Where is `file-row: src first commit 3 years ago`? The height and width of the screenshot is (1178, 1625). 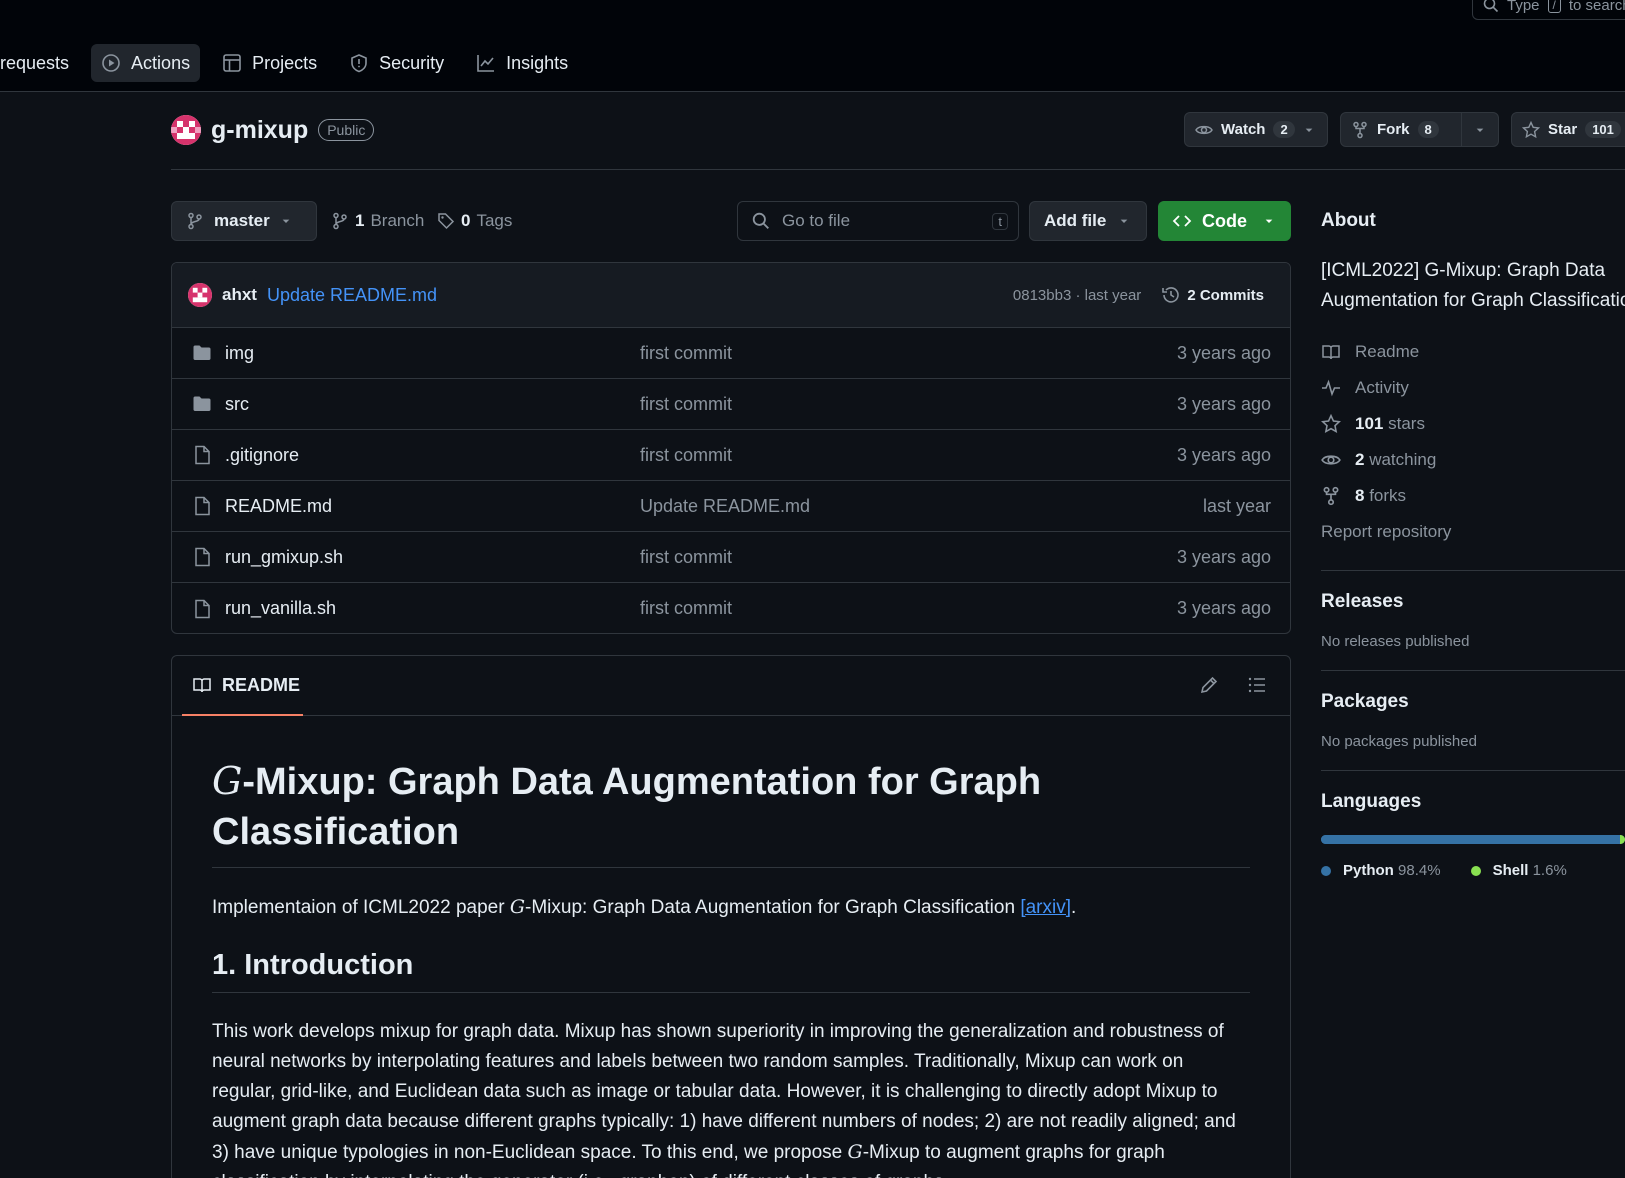 file-row: src first commit 3 years ago is located at coordinates (731, 404).